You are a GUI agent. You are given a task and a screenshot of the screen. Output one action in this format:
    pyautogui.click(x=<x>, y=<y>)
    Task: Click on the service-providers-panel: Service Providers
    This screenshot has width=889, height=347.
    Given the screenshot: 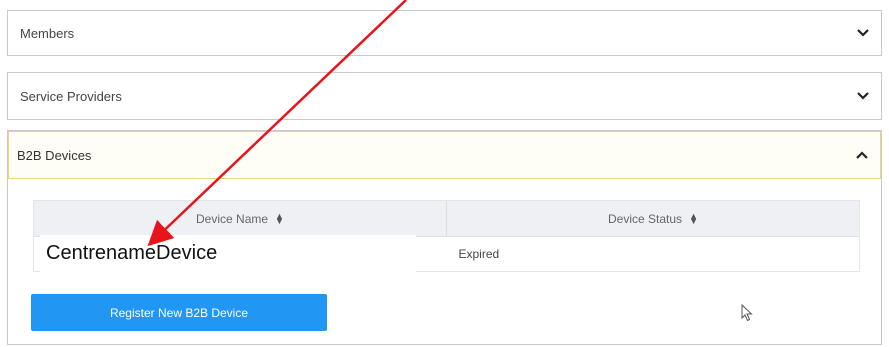 What is the action you would take?
    pyautogui.click(x=444, y=96)
    